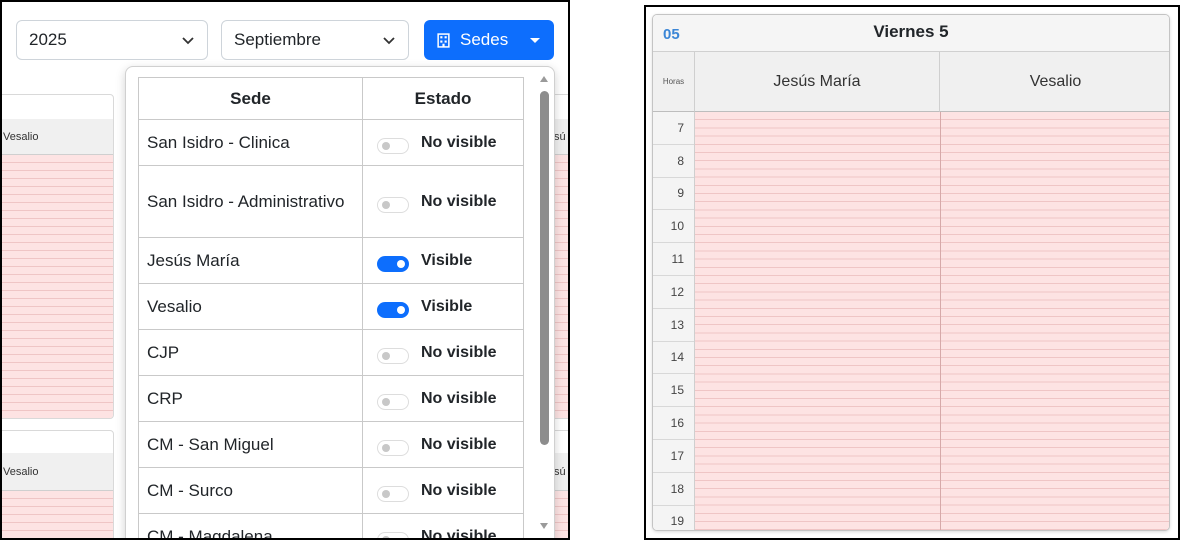 The image size is (1195, 540). What do you see at coordinates (544, 526) in the screenshot?
I see `scroll-down-arrow-icon` at bounding box center [544, 526].